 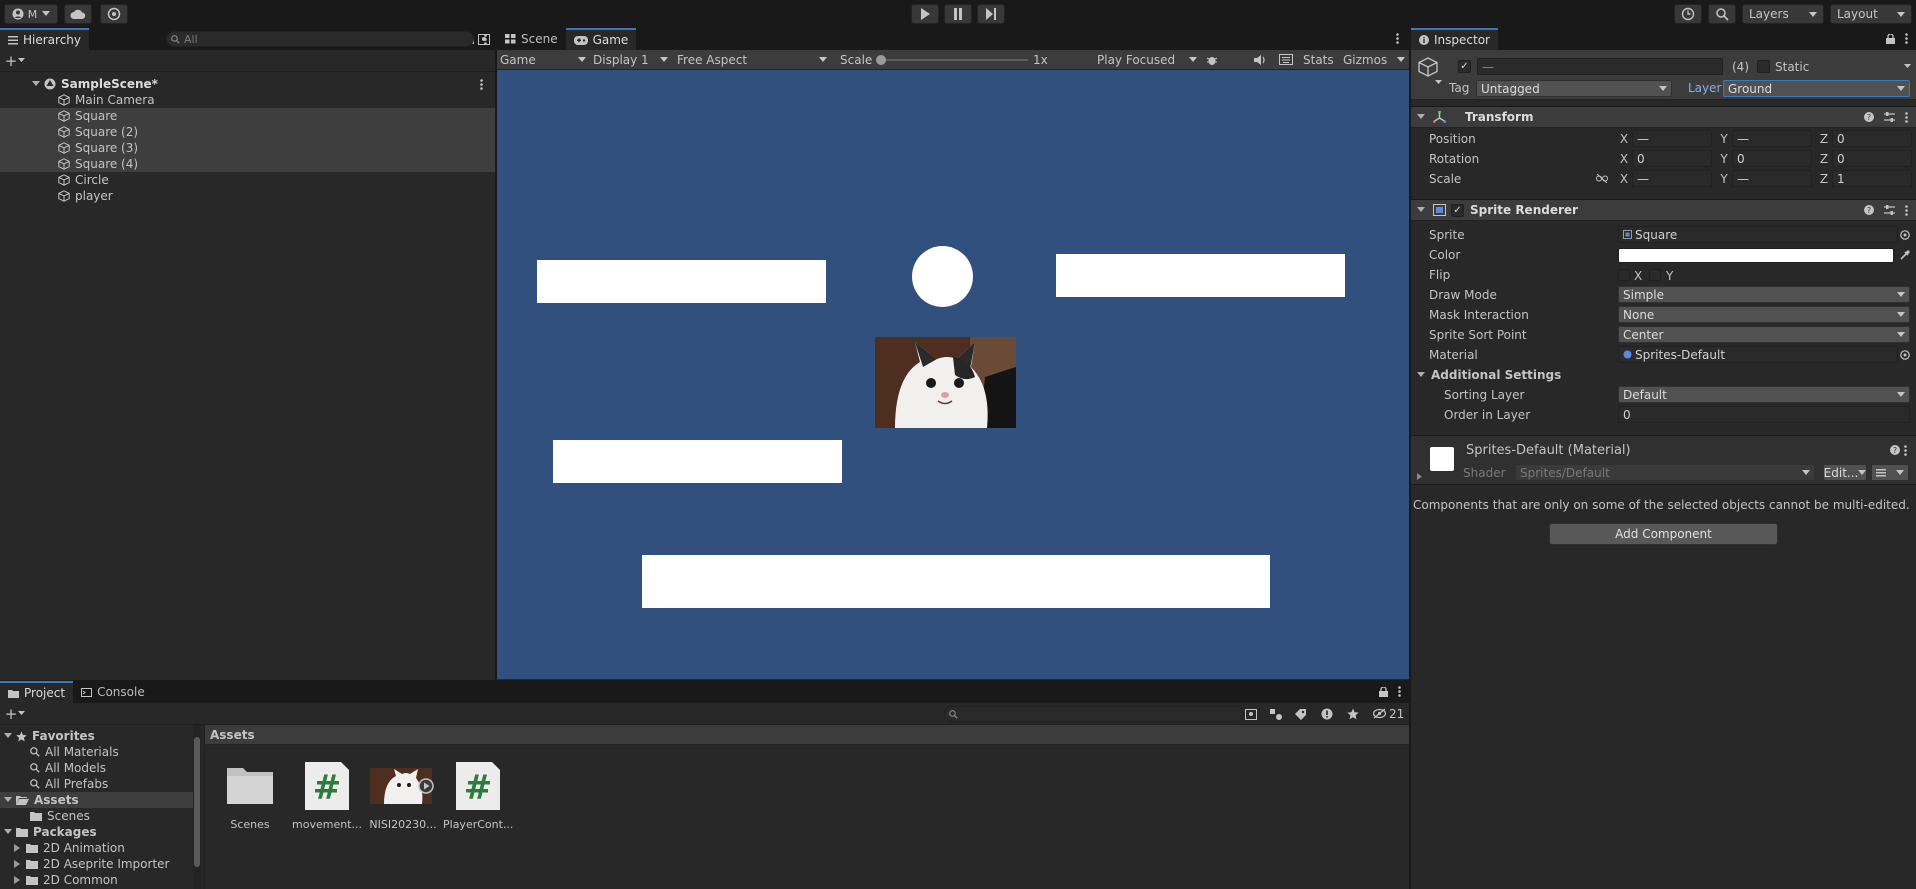 I want to click on scene-row: SampleScene*, so click(x=247, y=84).